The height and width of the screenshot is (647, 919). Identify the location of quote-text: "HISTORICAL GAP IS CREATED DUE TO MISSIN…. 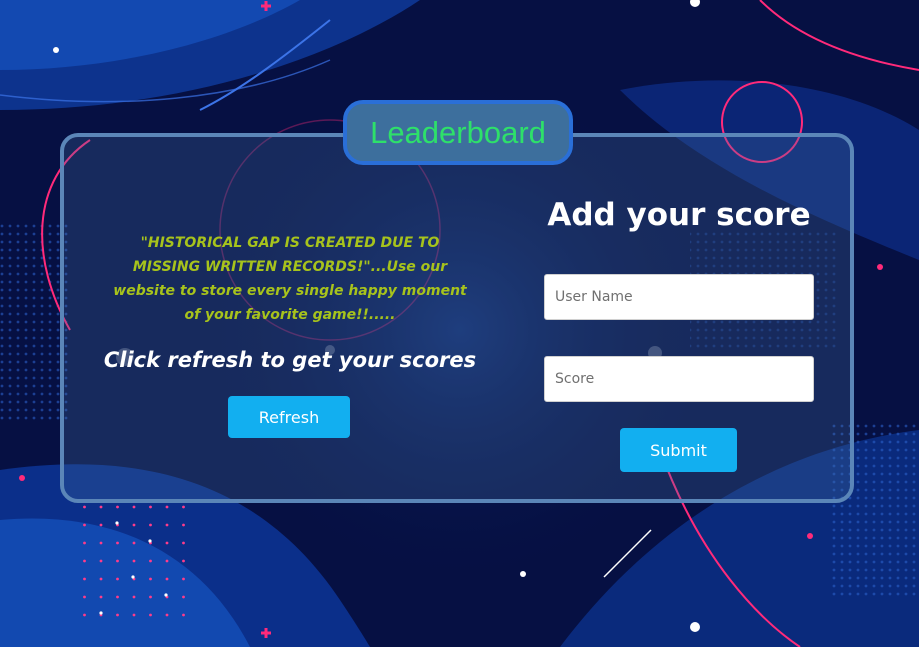
(290, 279).